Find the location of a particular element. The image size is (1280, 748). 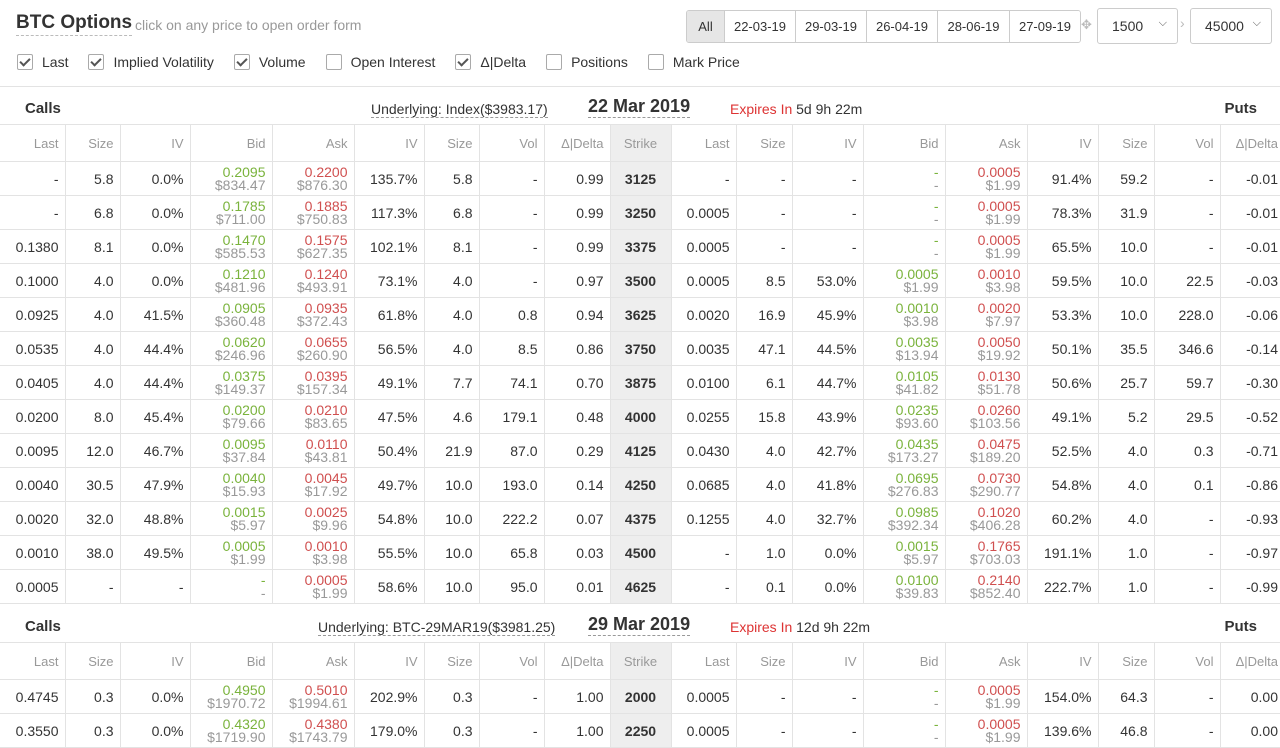

call-last-cell: 0.0020 is located at coordinates (32, 518).